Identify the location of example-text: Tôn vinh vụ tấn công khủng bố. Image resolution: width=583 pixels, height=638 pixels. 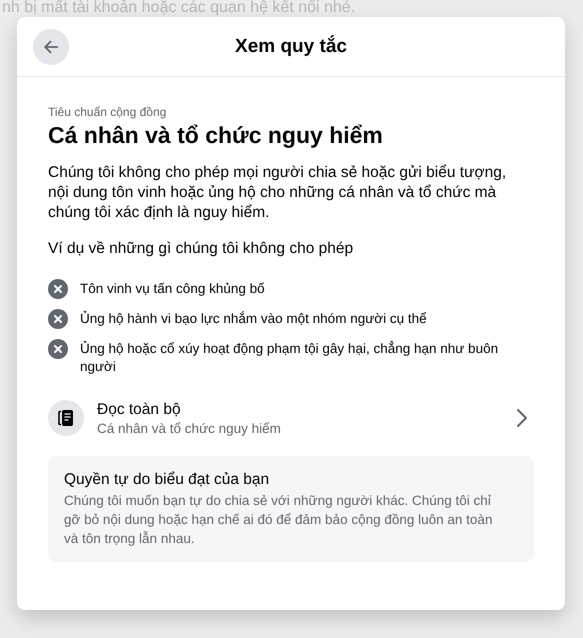
(172, 289).